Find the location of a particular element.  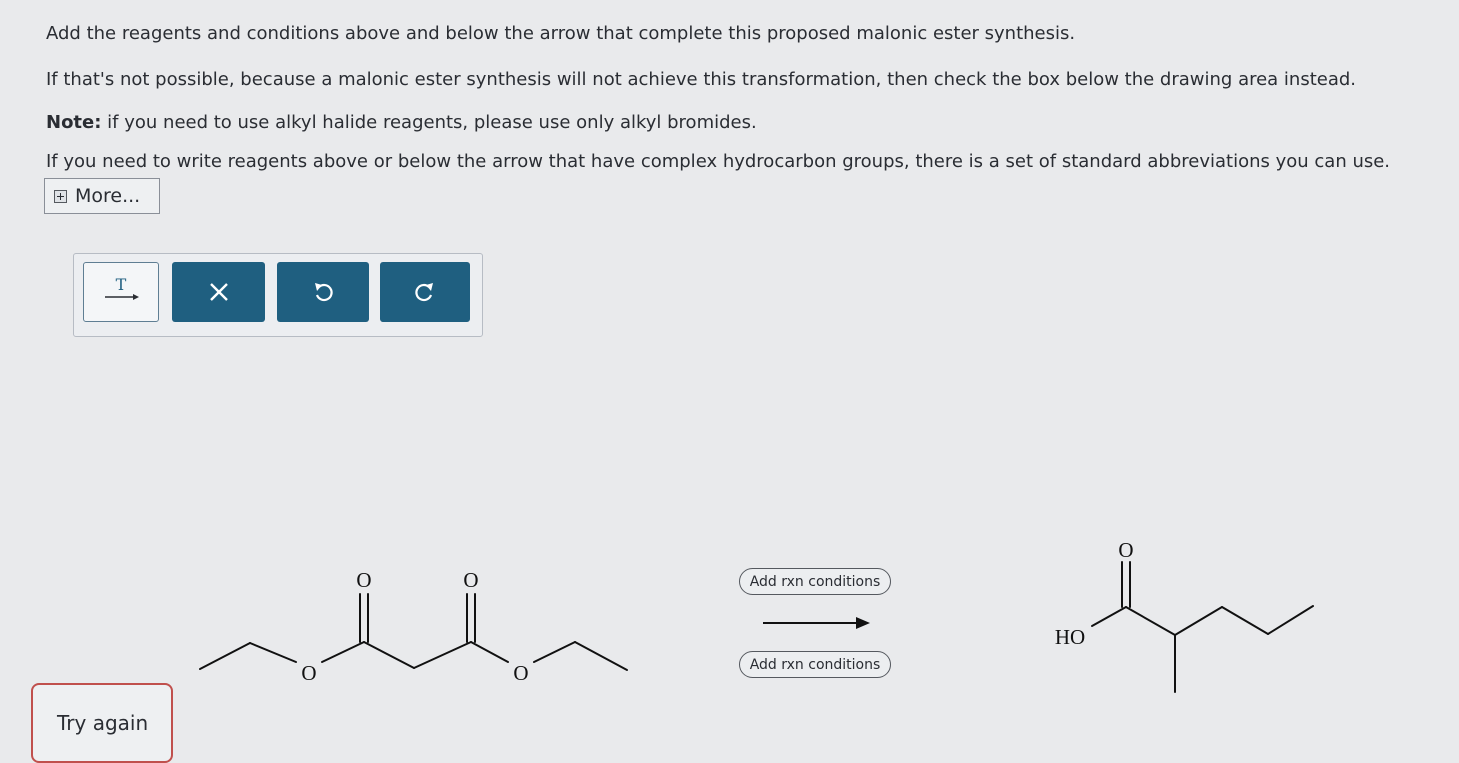

undo-icon is located at coordinates (324, 292).